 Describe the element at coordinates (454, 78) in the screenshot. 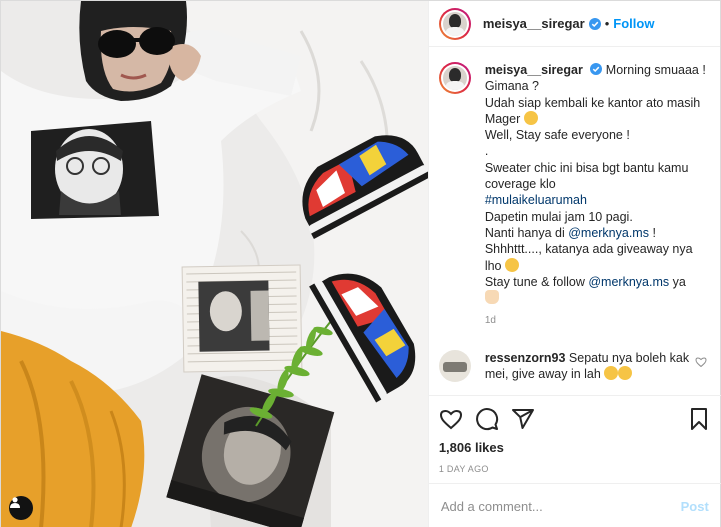

I see `caption-author-avatar` at that location.